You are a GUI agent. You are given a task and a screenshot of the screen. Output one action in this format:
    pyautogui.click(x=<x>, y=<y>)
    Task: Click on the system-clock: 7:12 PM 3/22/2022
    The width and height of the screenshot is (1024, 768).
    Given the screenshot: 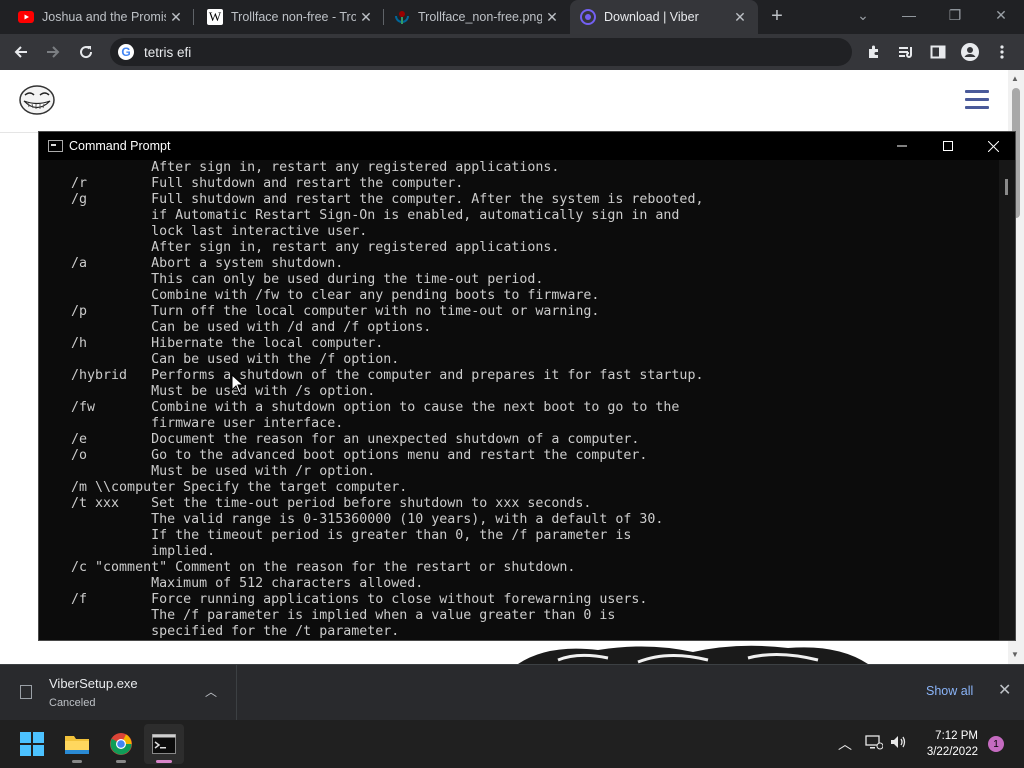 What is the action you would take?
    pyautogui.click(x=946, y=744)
    